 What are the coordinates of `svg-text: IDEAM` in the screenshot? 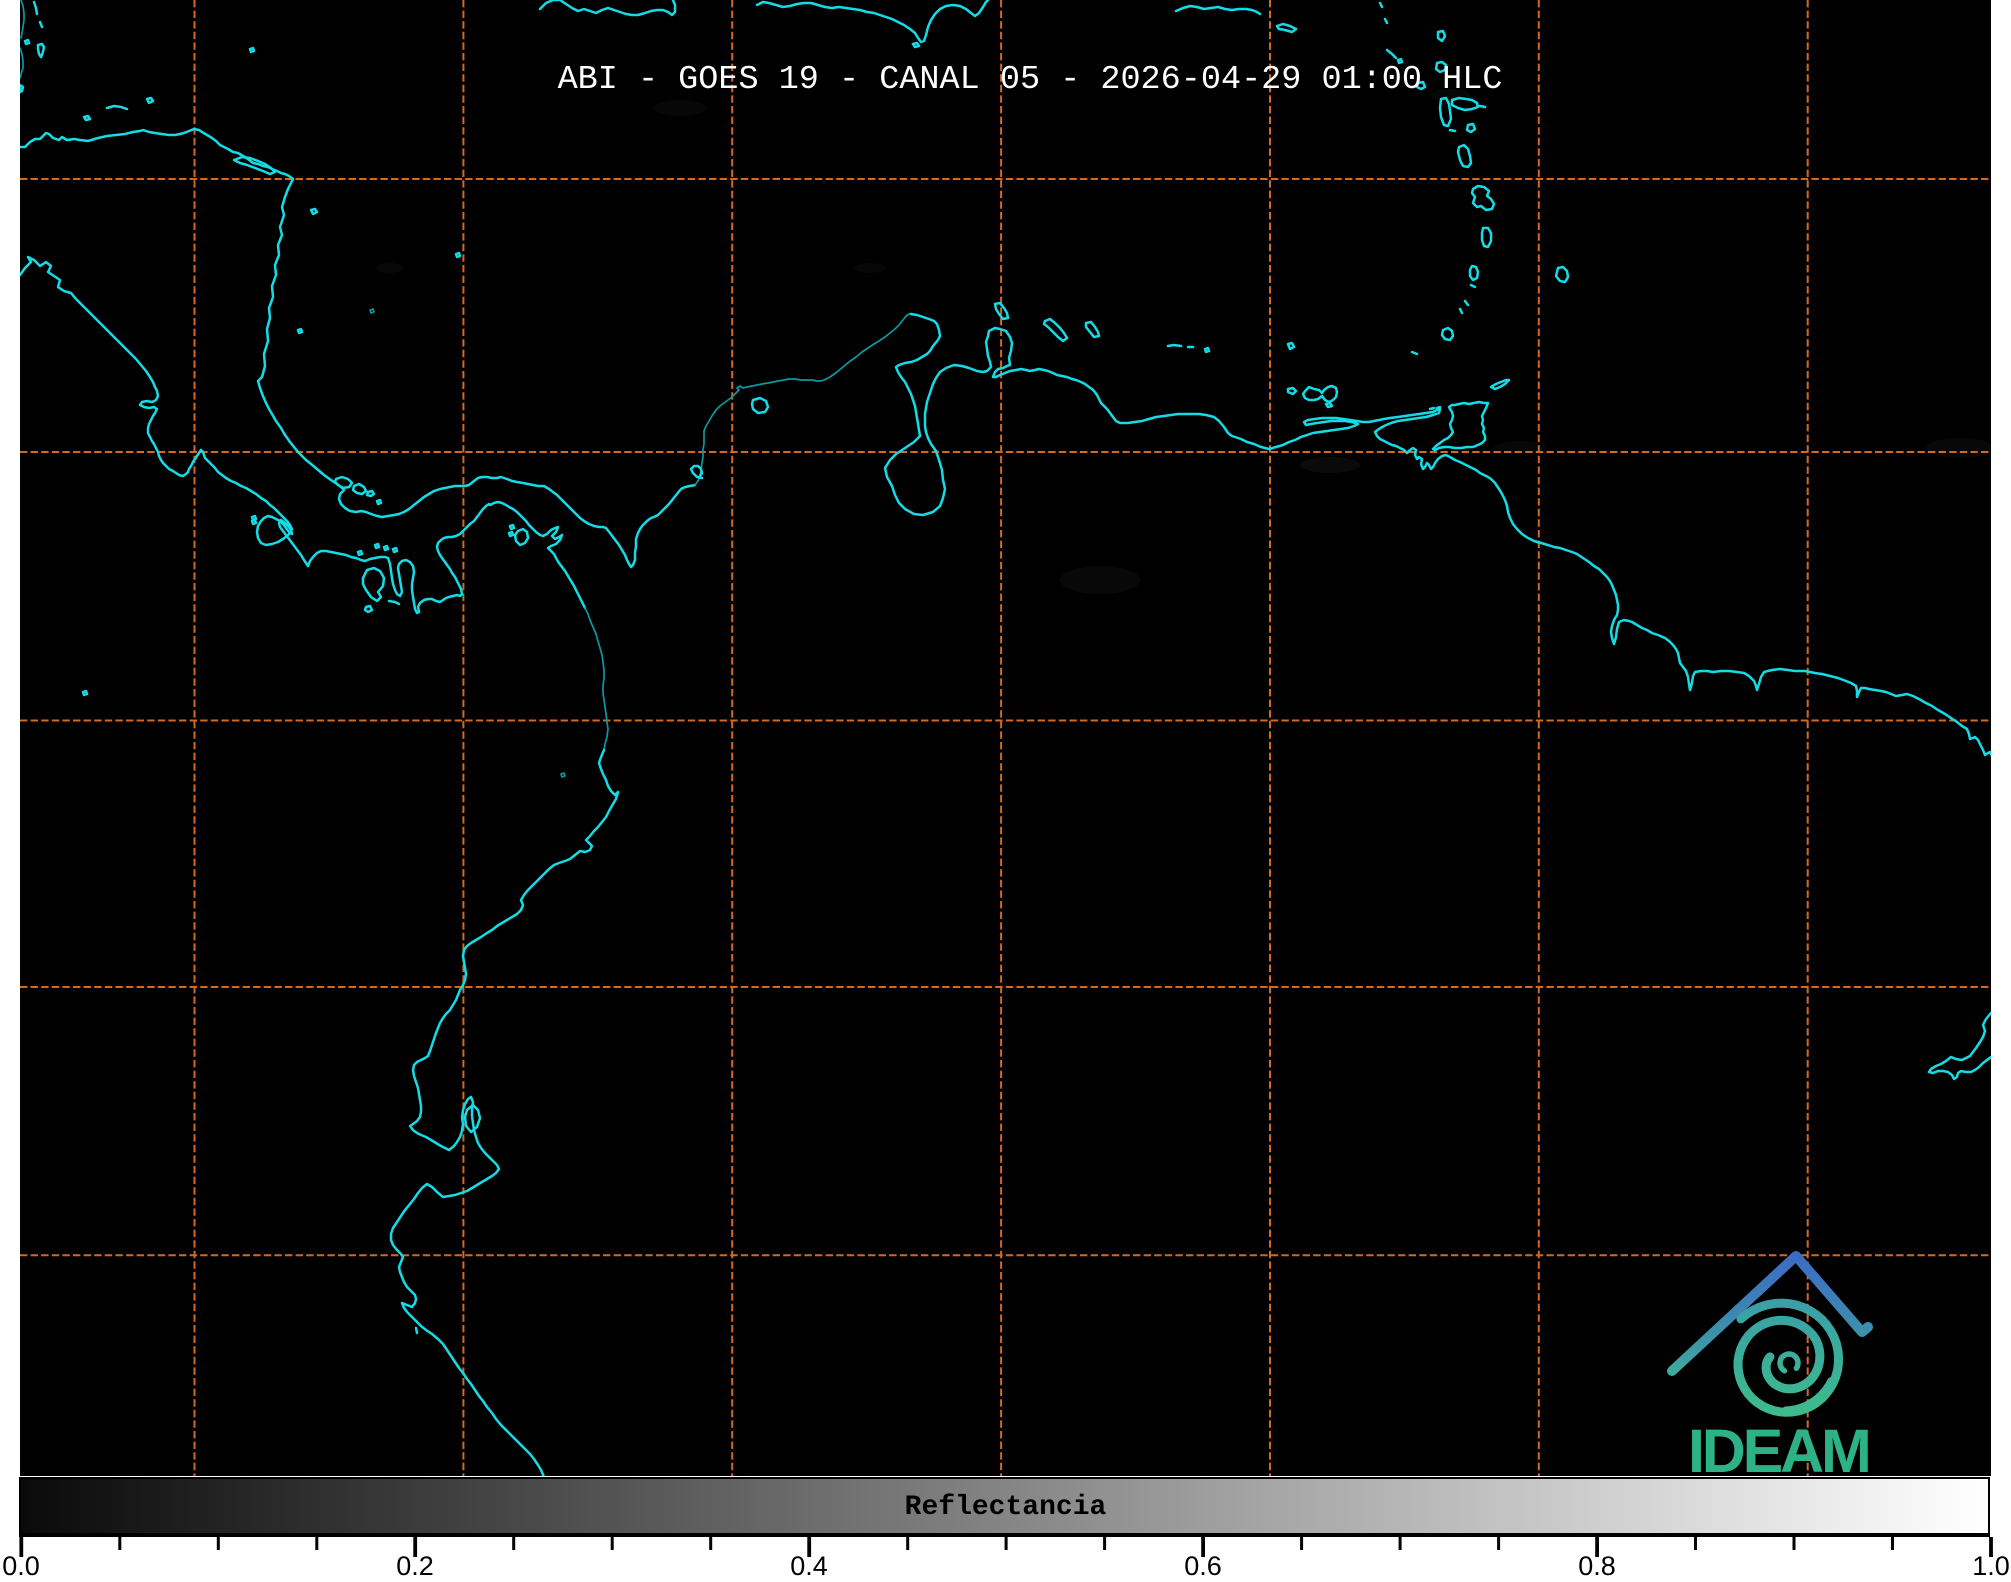 It's located at (1778, 1451).